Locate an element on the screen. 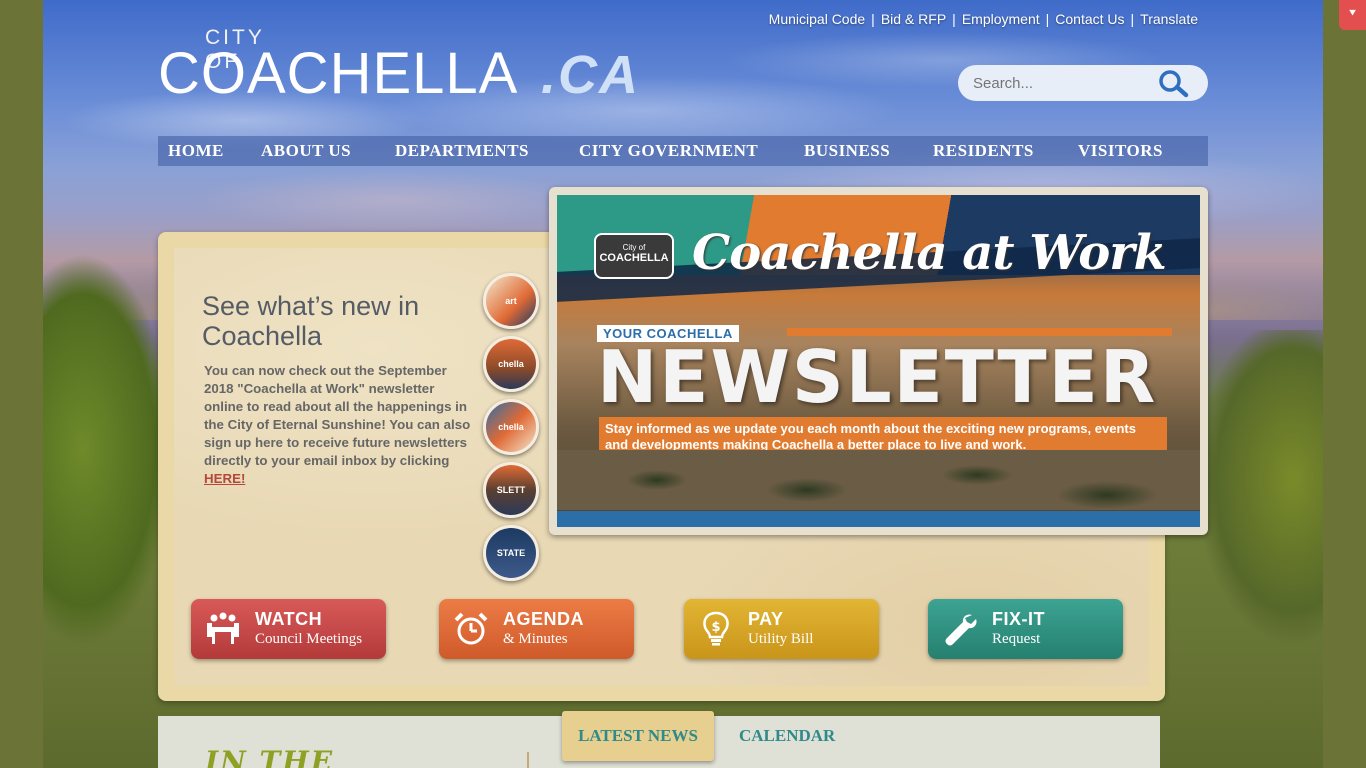 Image resolution: width=1366 pixels, height=768 pixels. slide-bottom-bar is located at coordinates (878, 519).